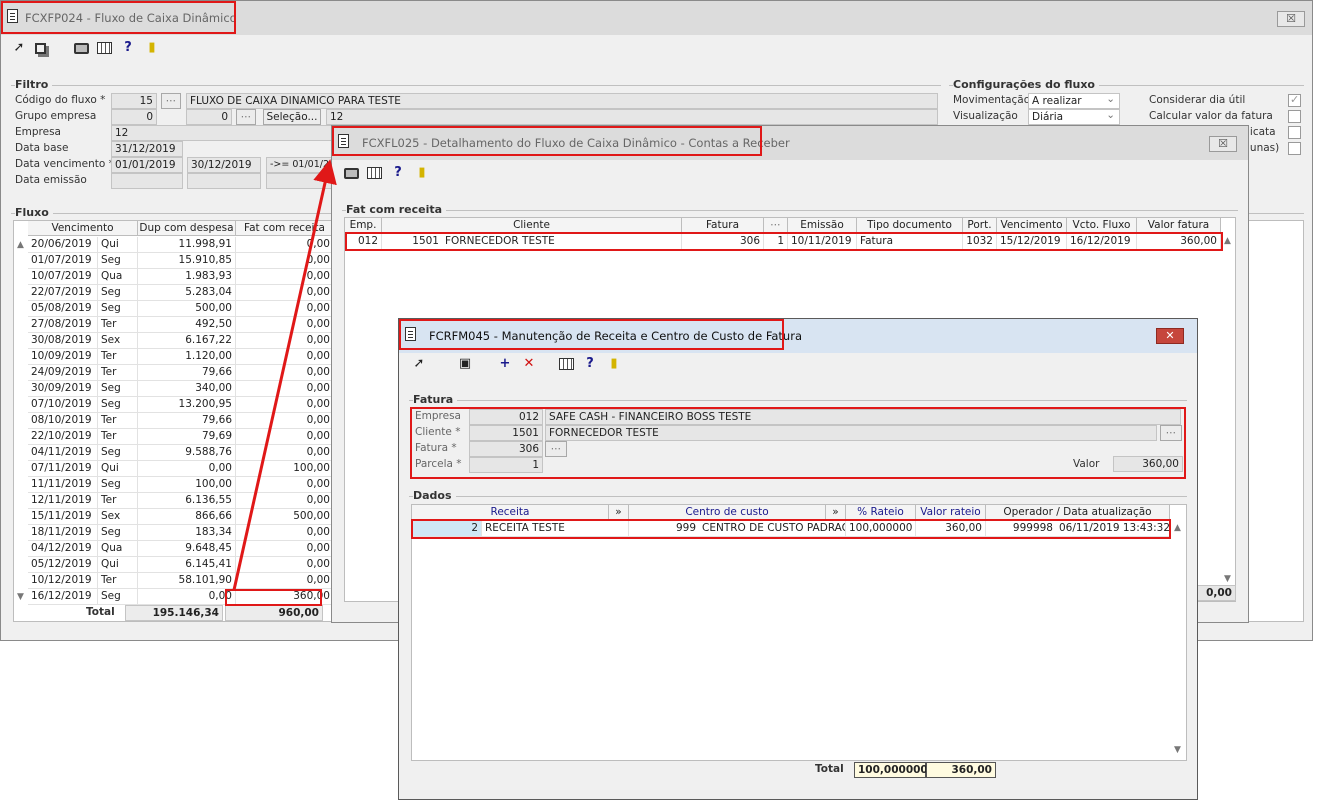  What do you see at coordinates (419, 364) in the screenshot?
I see `return-icon` at bounding box center [419, 364].